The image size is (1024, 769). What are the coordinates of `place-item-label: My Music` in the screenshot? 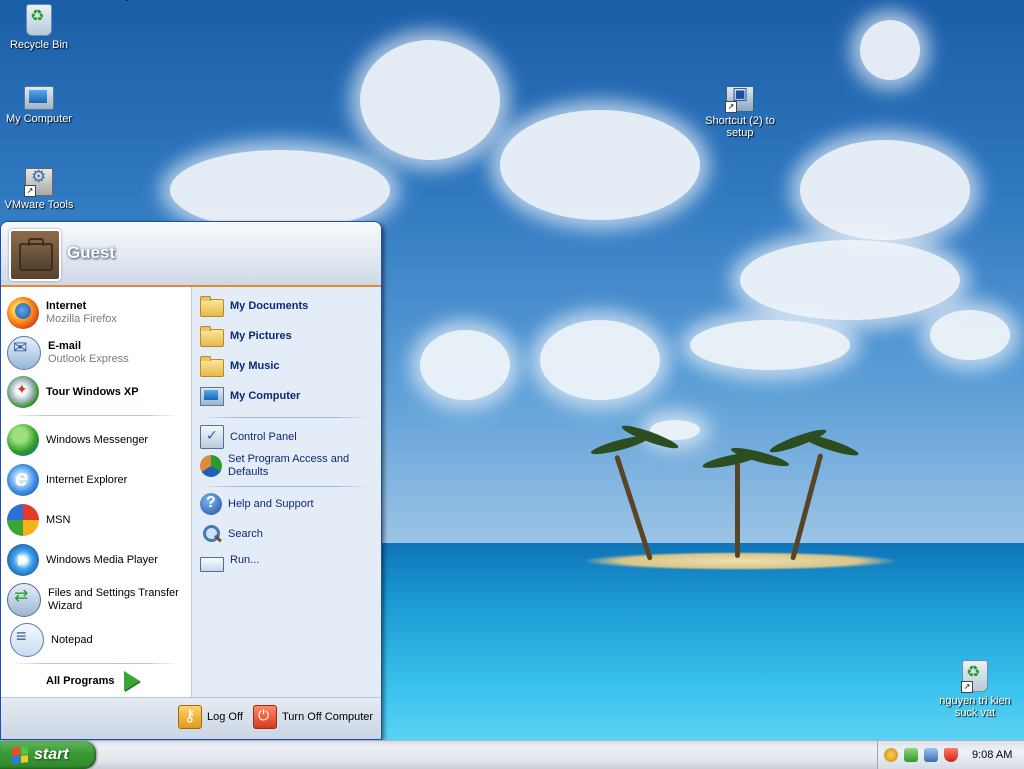 It's located at (255, 365).